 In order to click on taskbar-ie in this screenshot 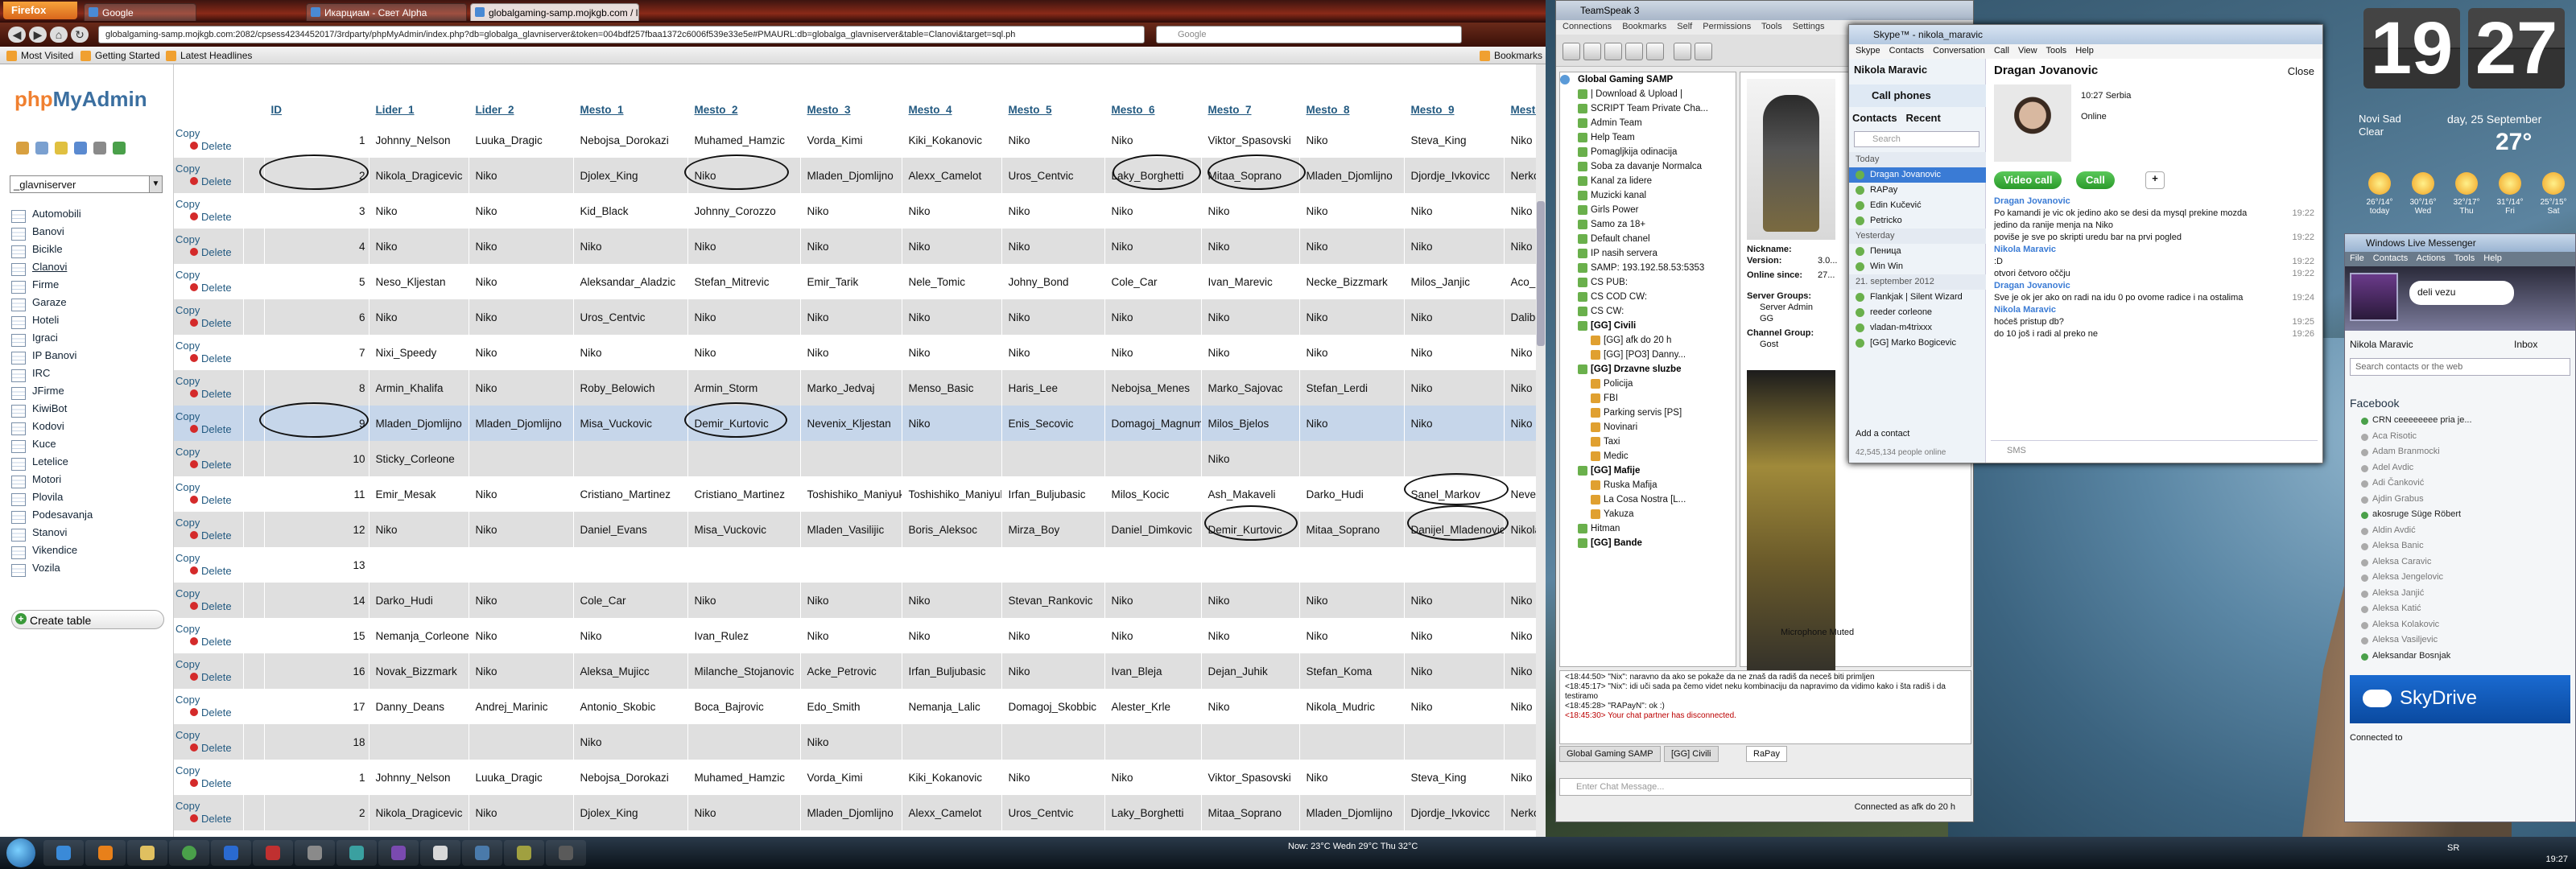, I will do `click(63, 853)`.